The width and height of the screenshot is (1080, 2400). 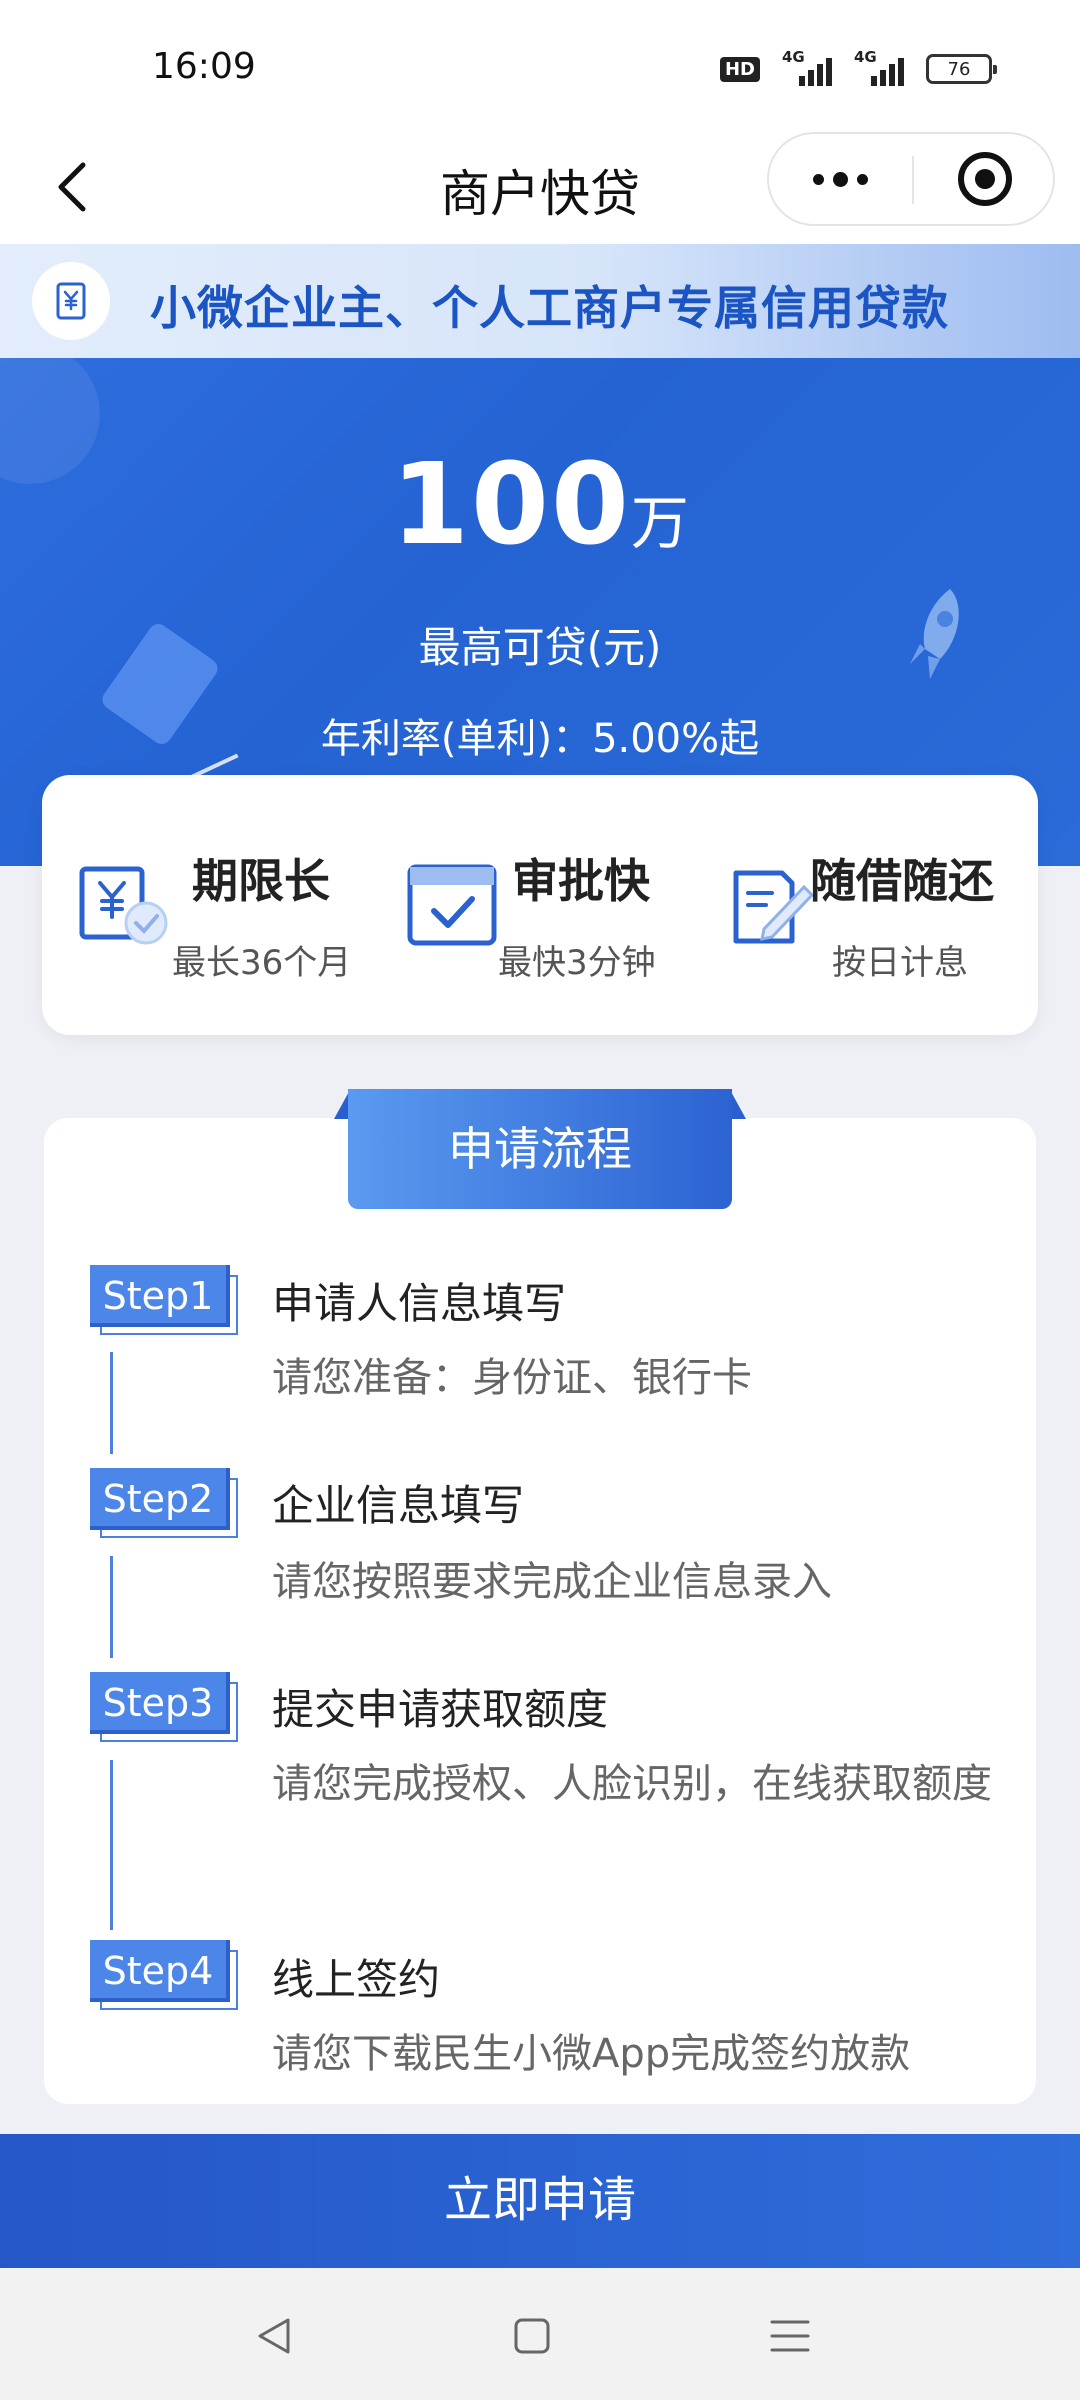 I want to click on step-title: 线上签约, so click(x=356, y=1979).